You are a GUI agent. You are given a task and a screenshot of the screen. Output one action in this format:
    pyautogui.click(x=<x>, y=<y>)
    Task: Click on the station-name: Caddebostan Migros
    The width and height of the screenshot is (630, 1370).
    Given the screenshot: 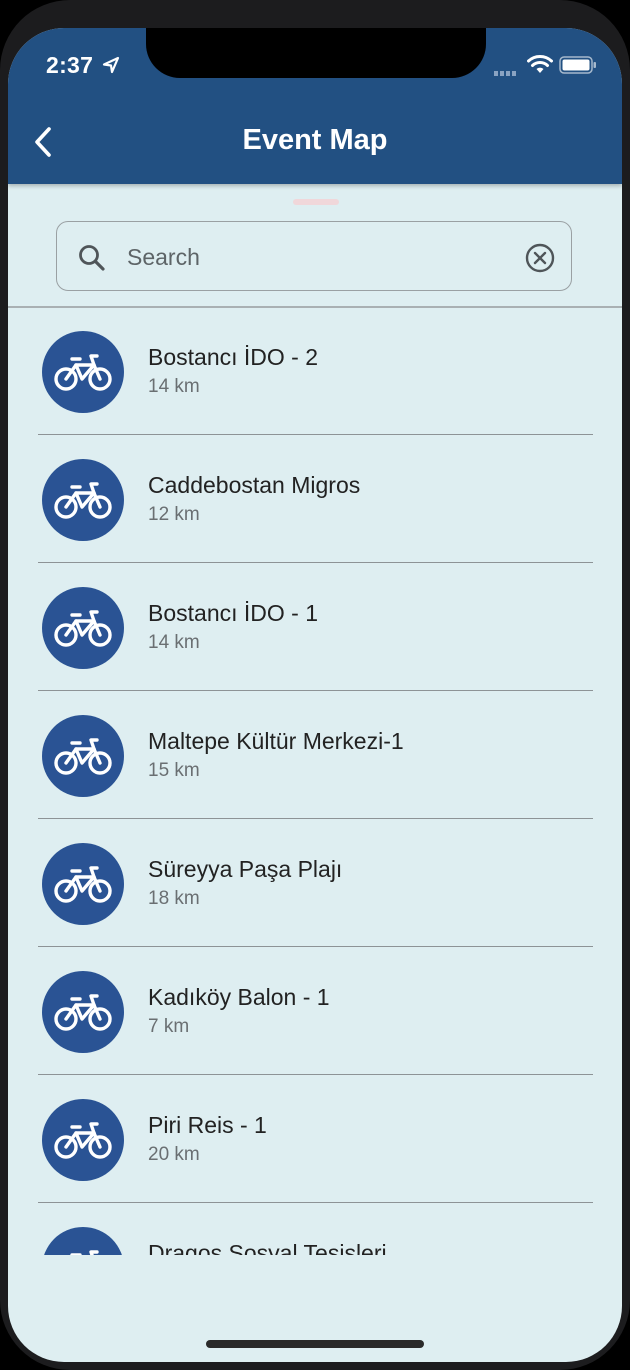 What is the action you would take?
    pyautogui.click(x=254, y=485)
    